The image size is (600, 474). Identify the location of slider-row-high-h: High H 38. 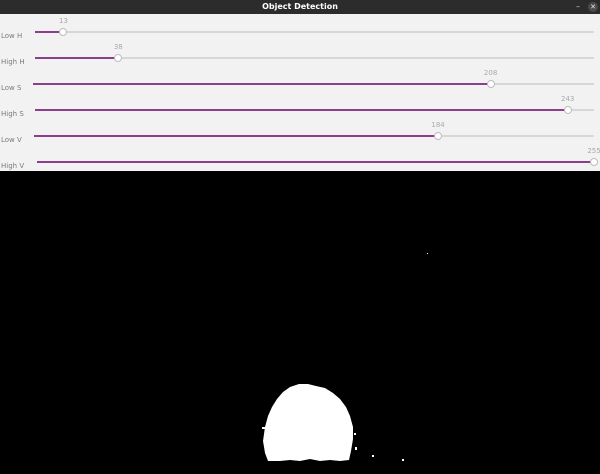
(300, 59).